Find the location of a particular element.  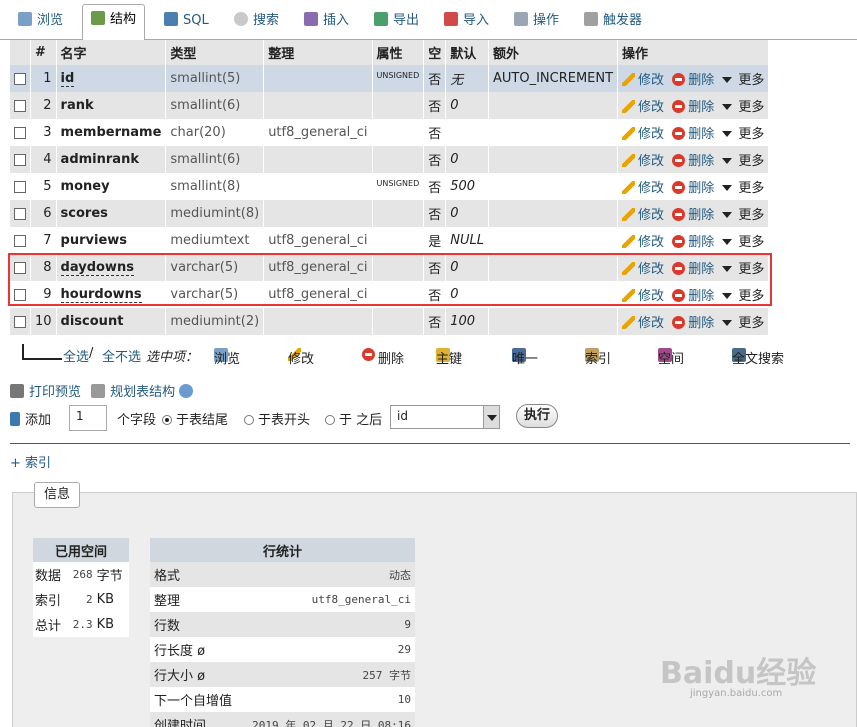

tab-insert: 插入 is located at coordinates (326, 21).